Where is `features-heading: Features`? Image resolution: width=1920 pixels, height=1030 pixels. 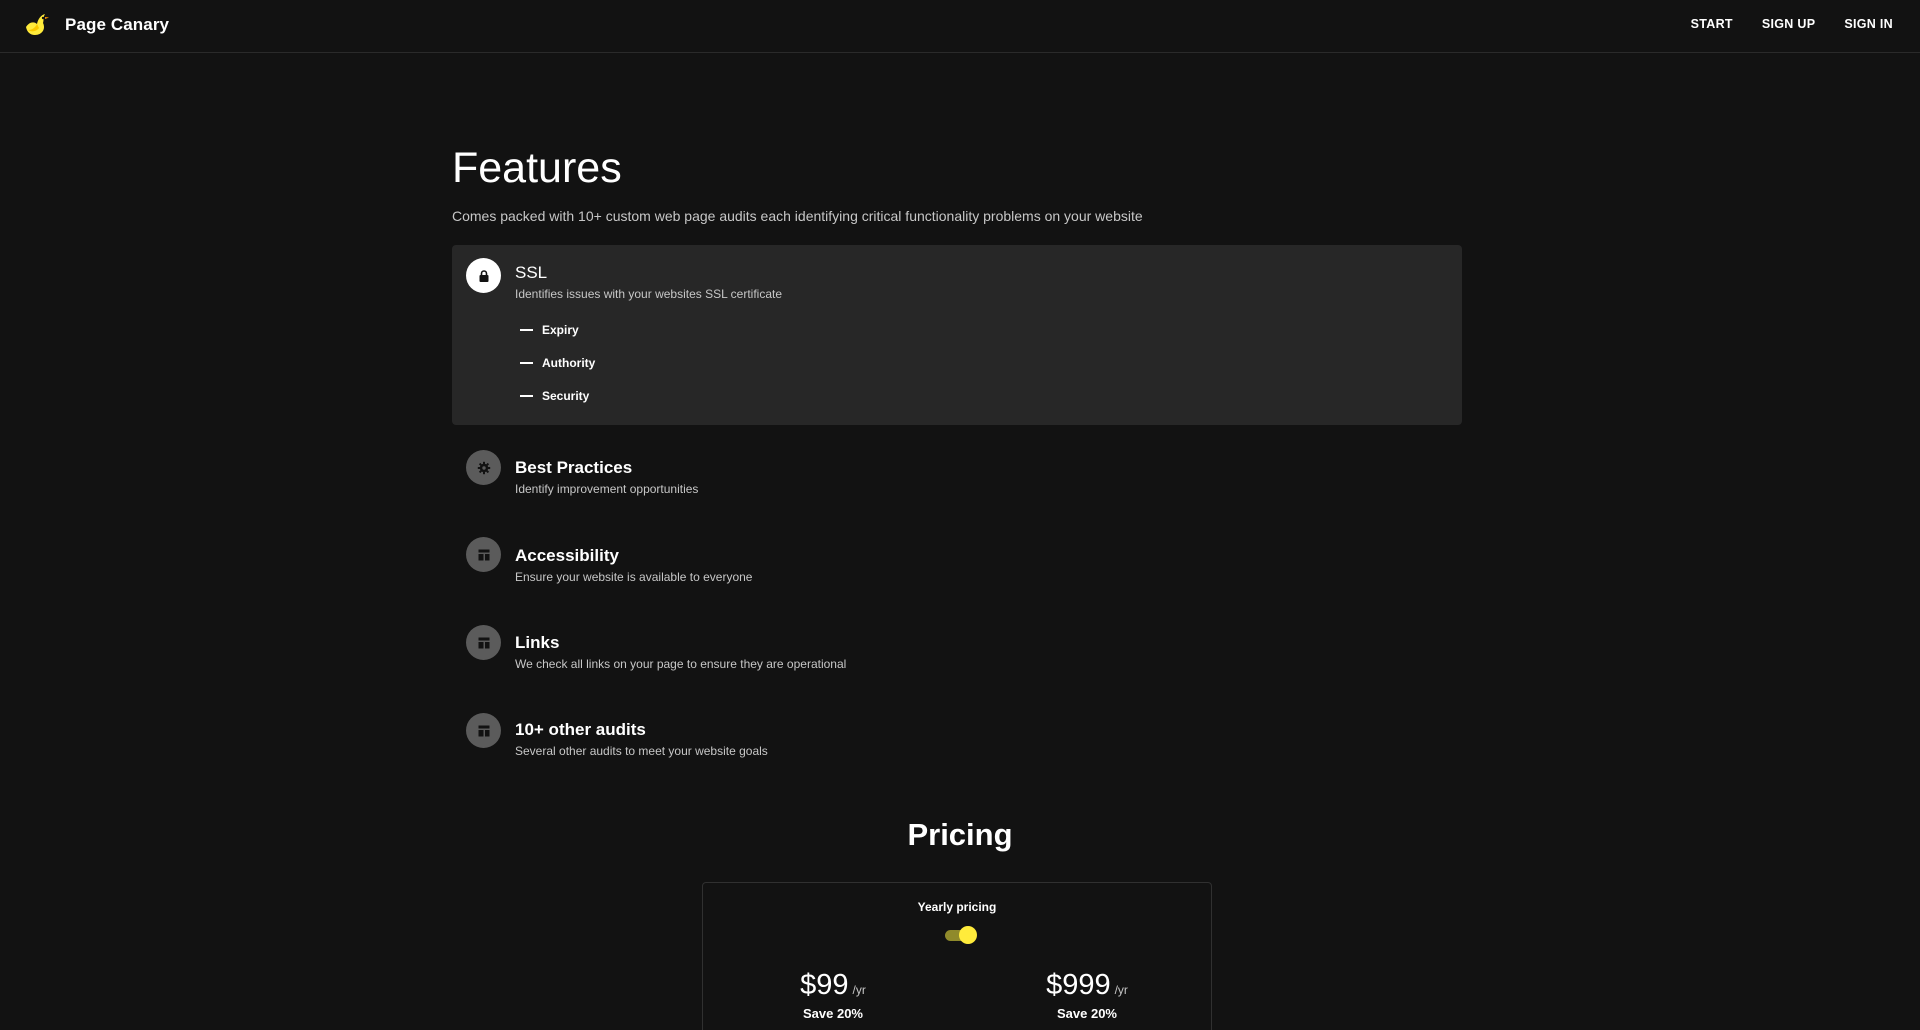
features-heading: Features is located at coordinates (537, 168).